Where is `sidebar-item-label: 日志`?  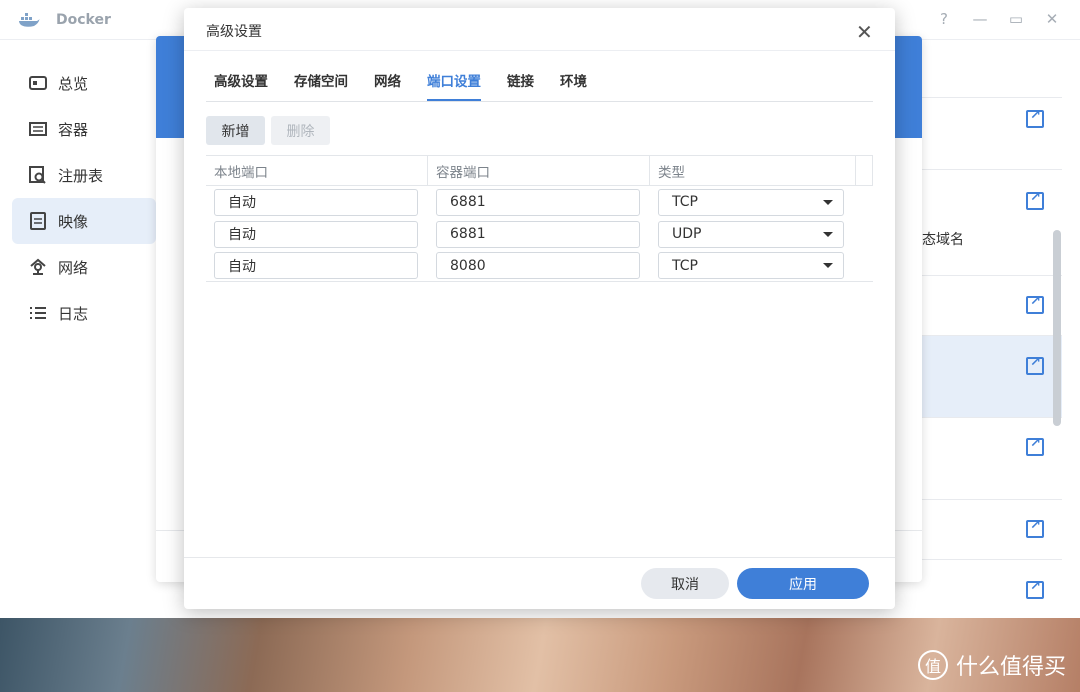 sidebar-item-label: 日志 is located at coordinates (73, 313).